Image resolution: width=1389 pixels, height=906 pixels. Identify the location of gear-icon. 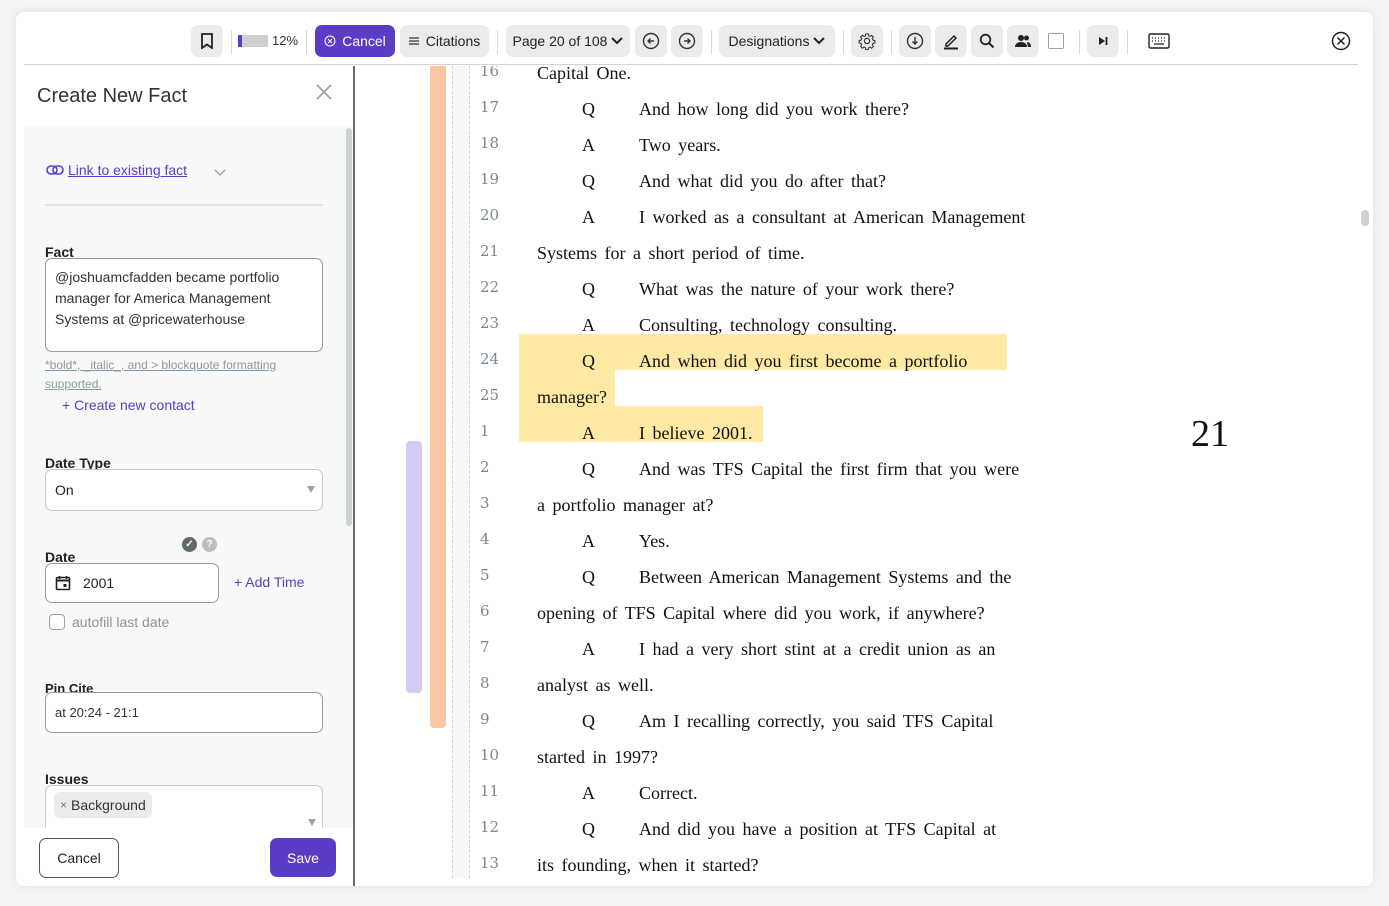
(867, 41).